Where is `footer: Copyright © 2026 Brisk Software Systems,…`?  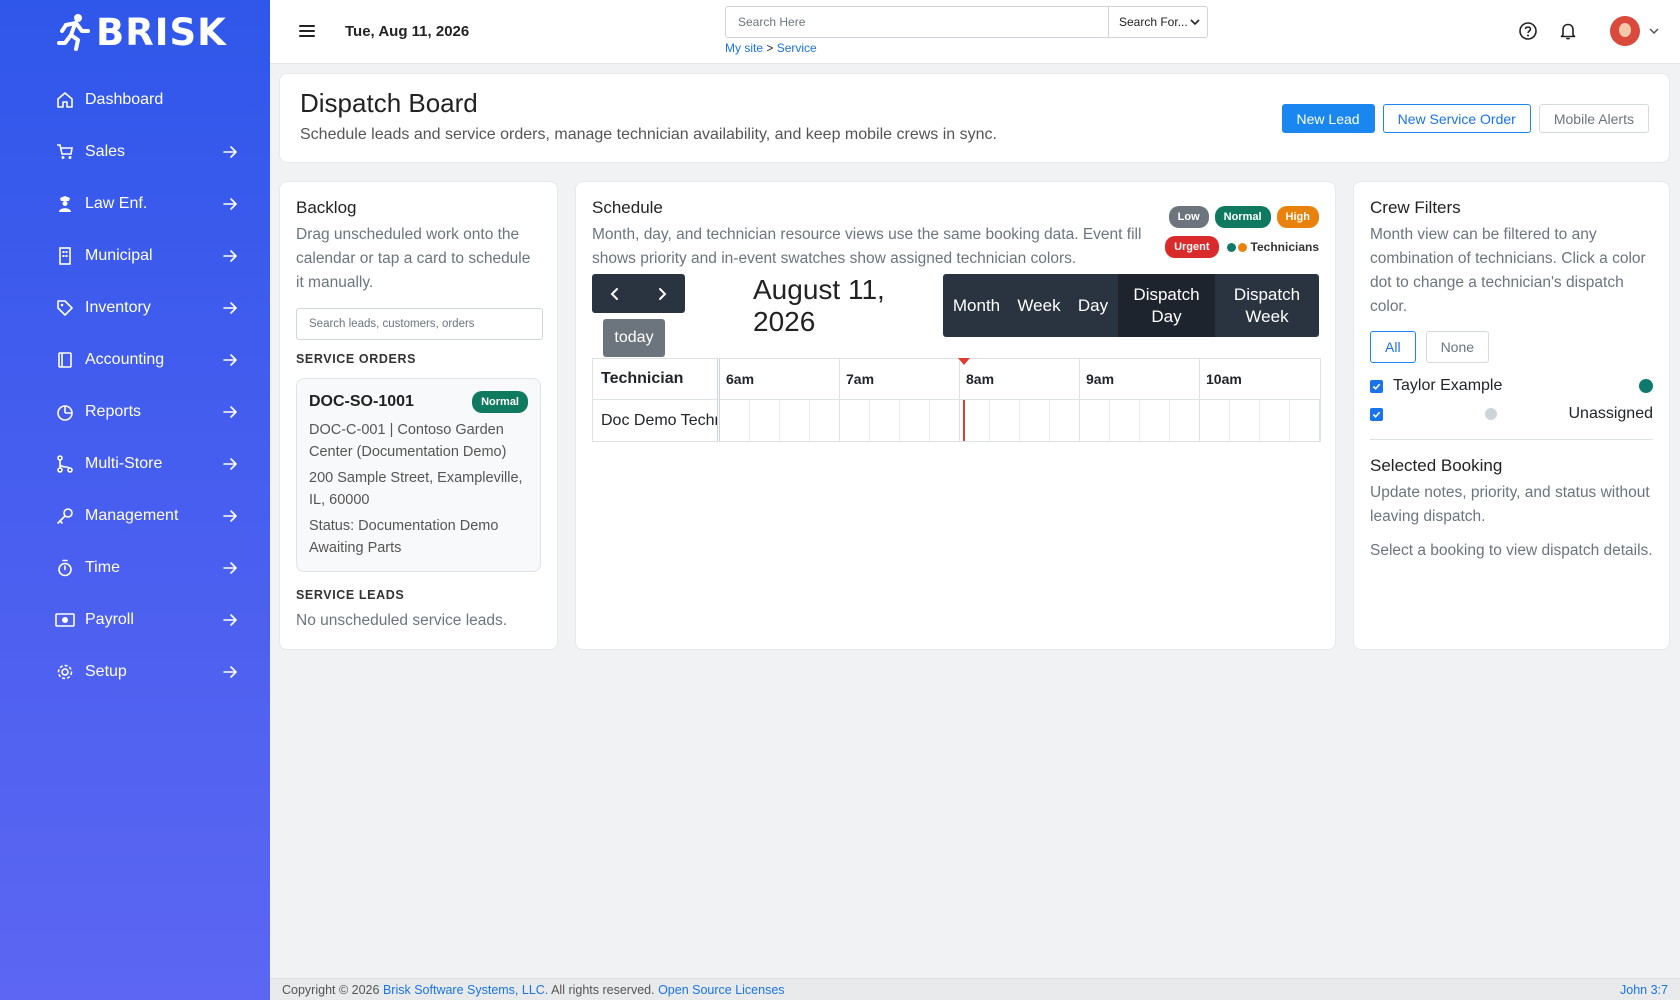
footer: Copyright © 2026 Brisk Software Systems,… is located at coordinates (975, 989).